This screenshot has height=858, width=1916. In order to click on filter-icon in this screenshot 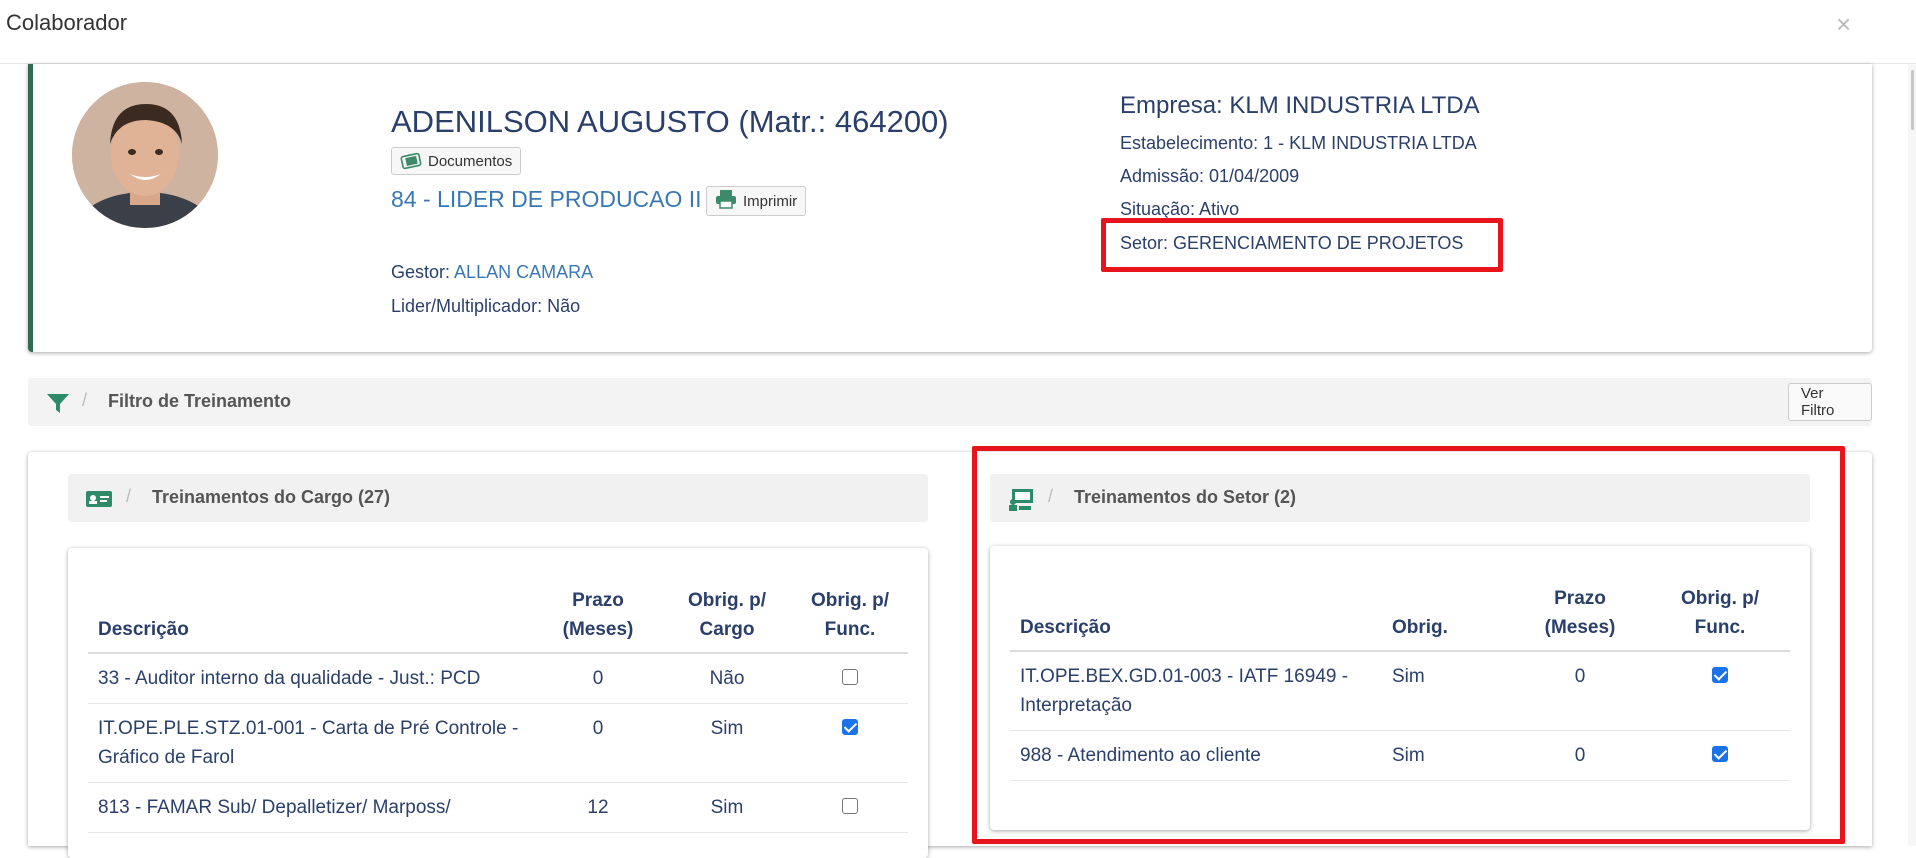, I will do `click(58, 403)`.